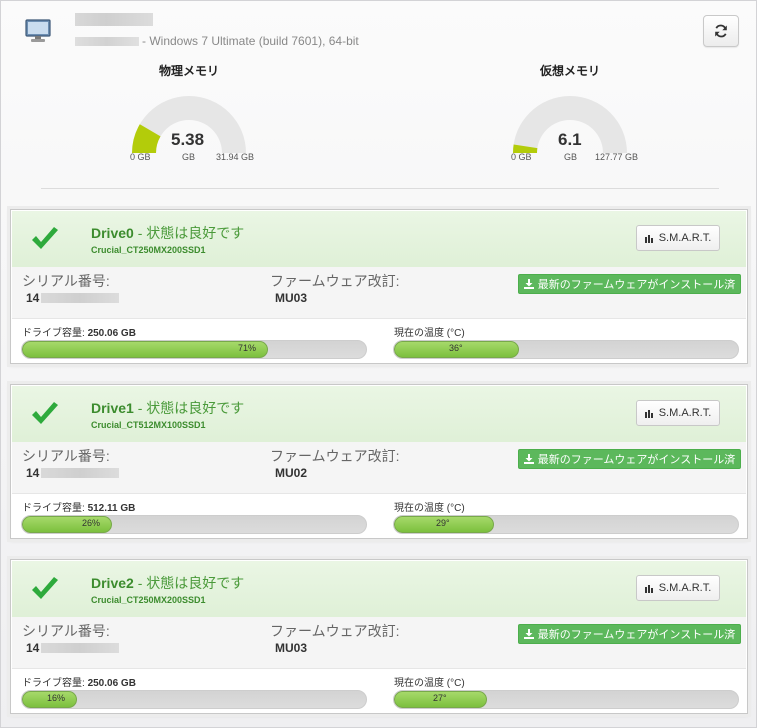 The image size is (757, 728). What do you see at coordinates (247, 348) in the screenshot?
I see `capacity-percent: 71%` at bounding box center [247, 348].